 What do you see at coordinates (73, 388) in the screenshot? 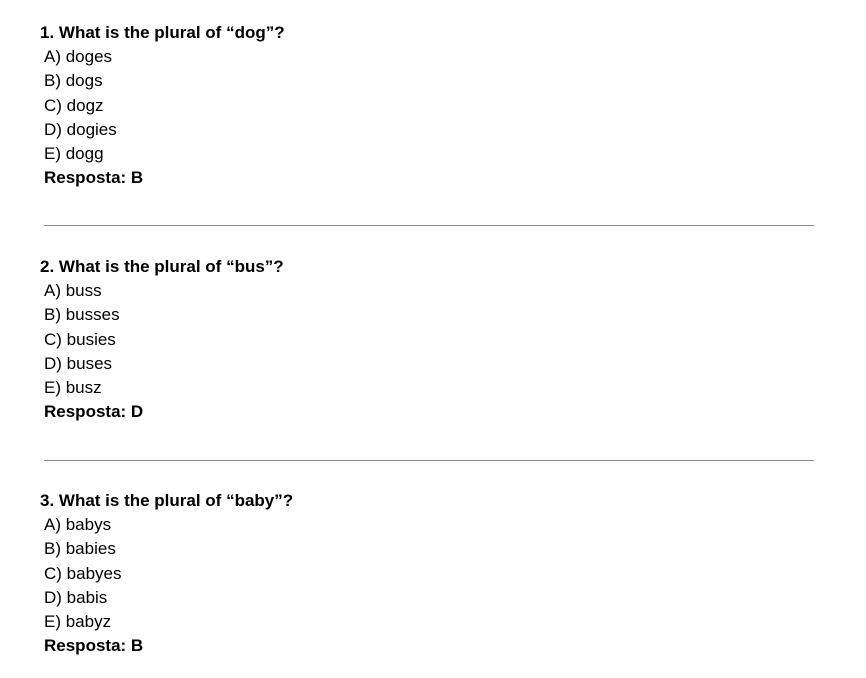
I see `option-e: E) busz` at bounding box center [73, 388].